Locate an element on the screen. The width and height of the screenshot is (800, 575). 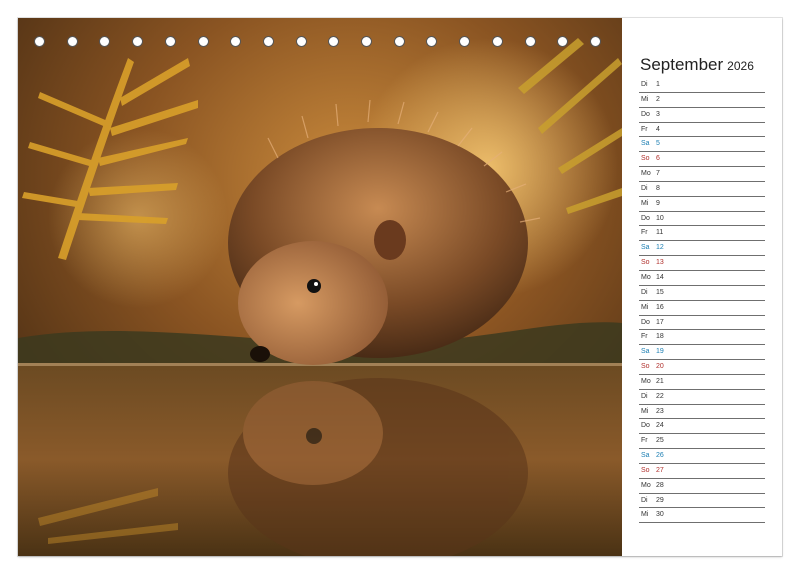
day-number: 1 is located at coordinates (658, 84).